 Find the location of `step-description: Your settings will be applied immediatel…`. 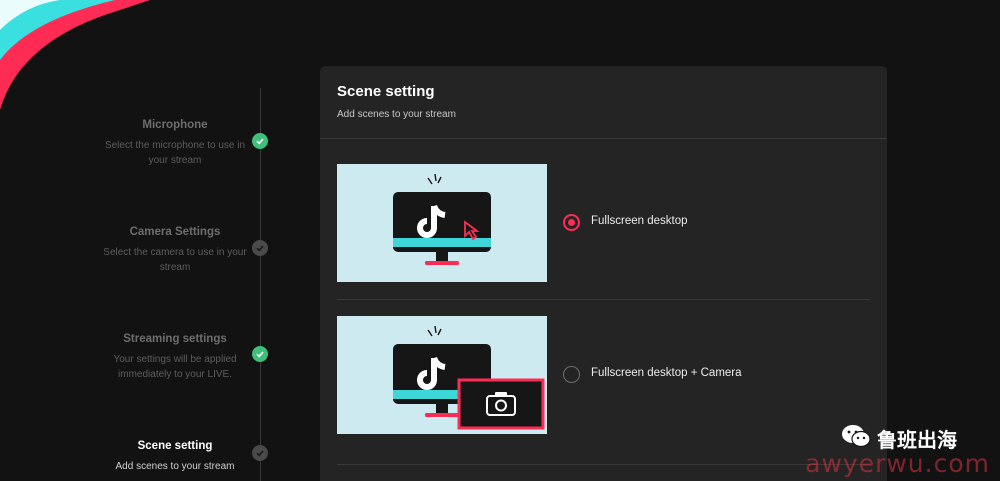

step-description: Your settings will be applied immediatel… is located at coordinates (175, 367).